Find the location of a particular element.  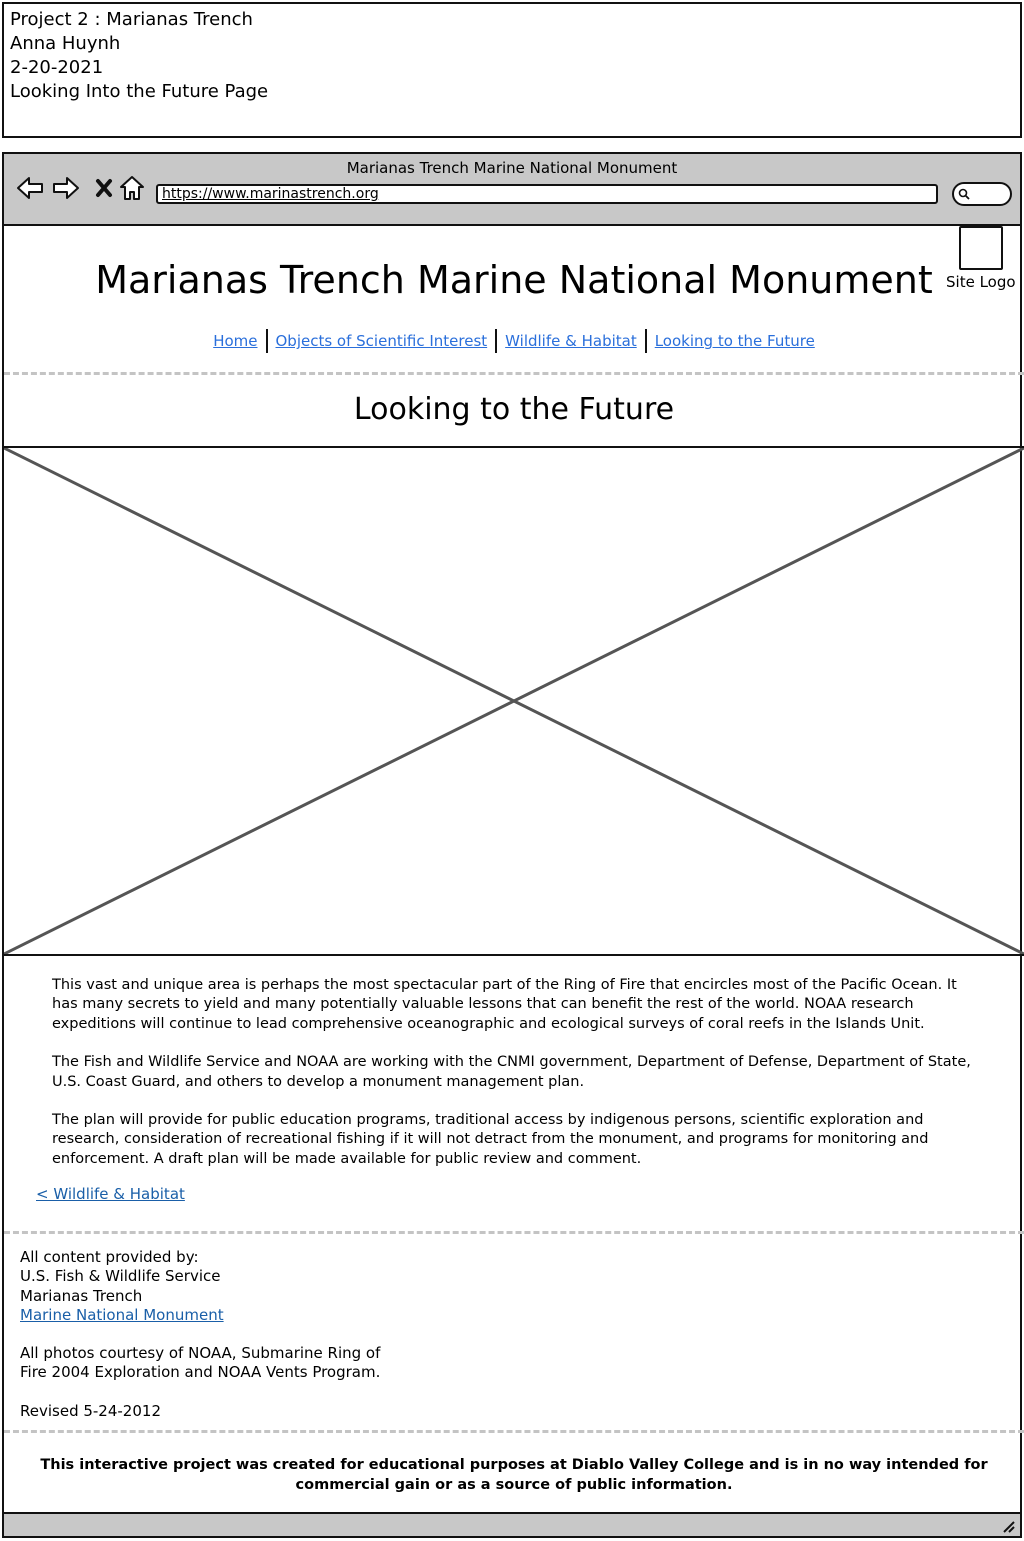

nav-link-objects: Objects of Scientific Interest is located at coordinates (382, 341).